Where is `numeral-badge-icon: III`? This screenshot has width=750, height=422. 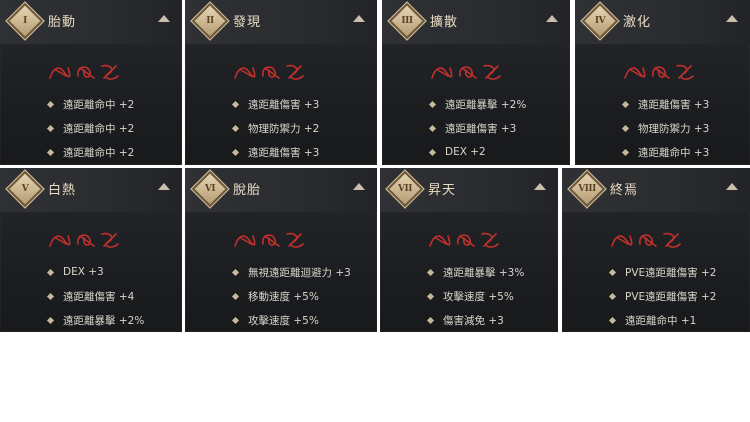 numeral-badge-icon: III is located at coordinates (407, 21).